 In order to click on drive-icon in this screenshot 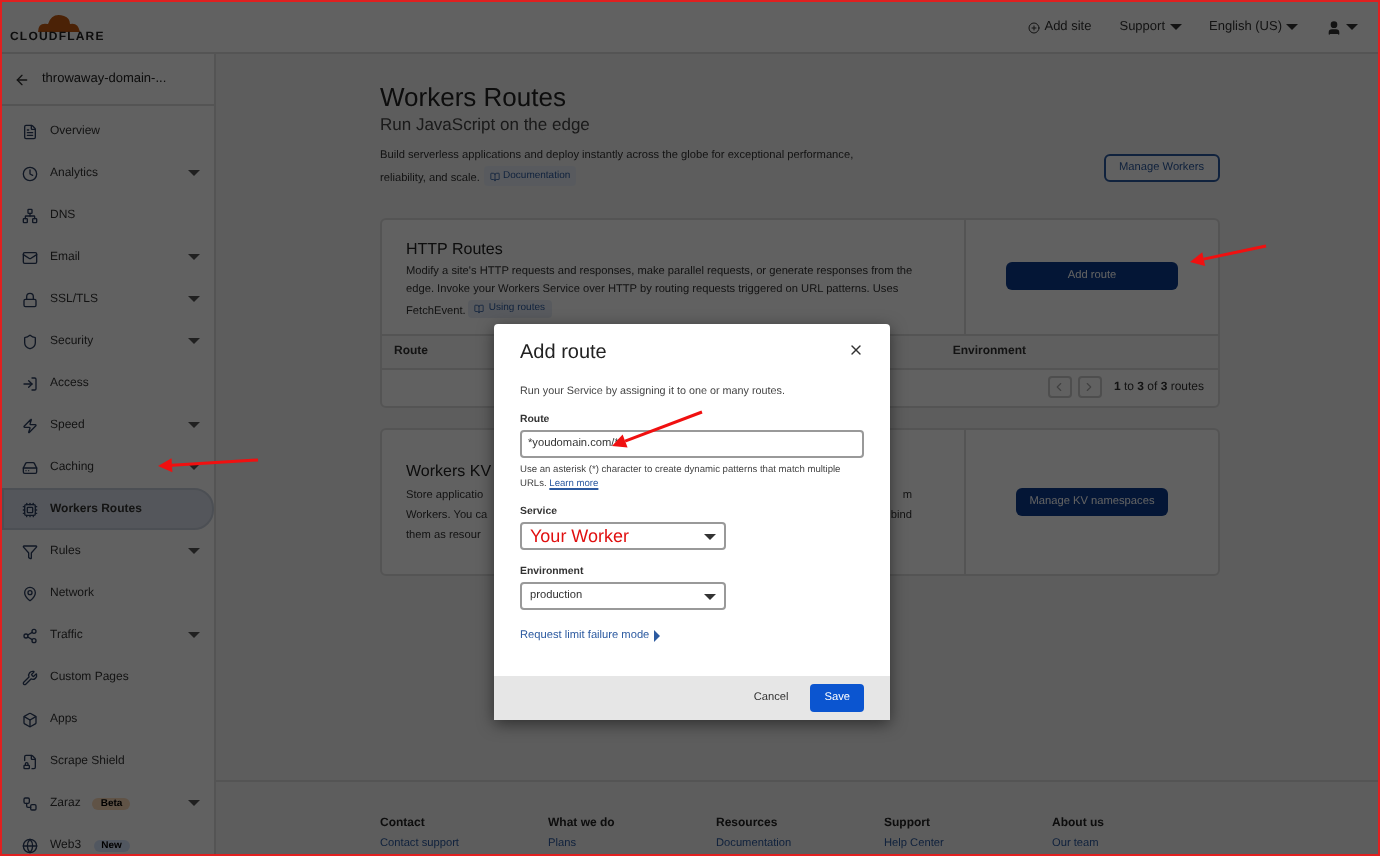, I will do `click(30, 467)`.